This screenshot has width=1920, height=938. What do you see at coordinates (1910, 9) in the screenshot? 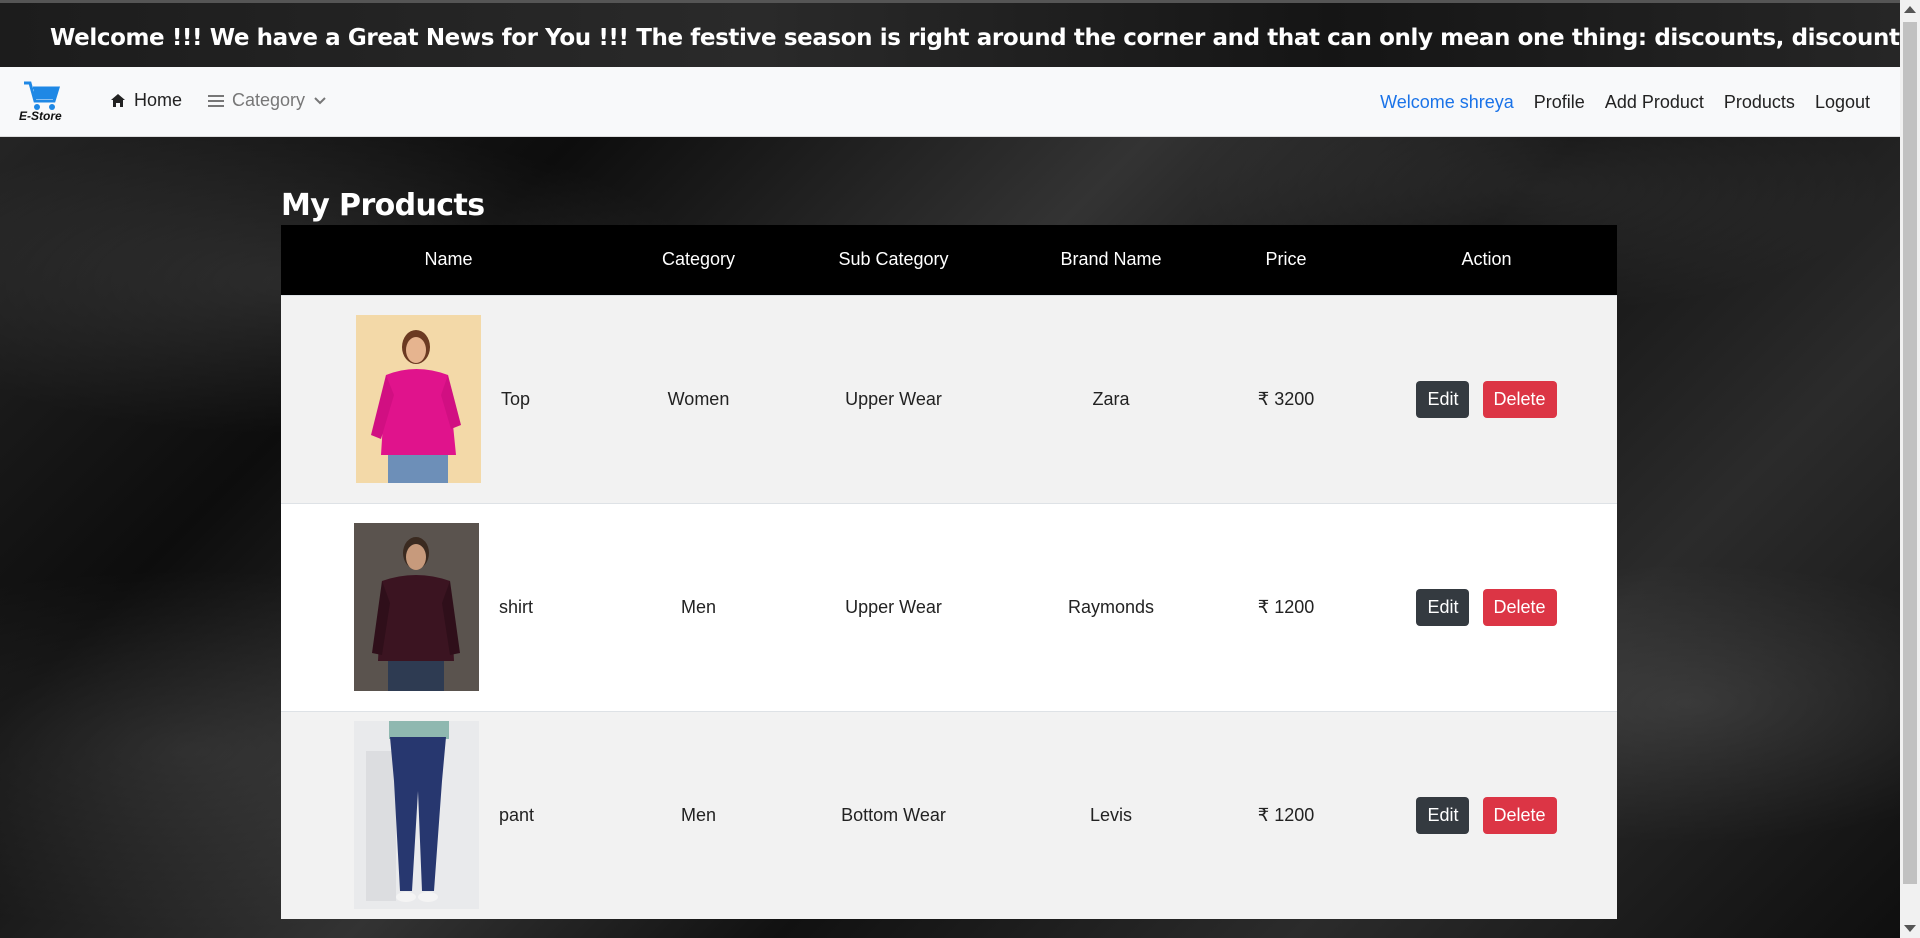
I see `scroll-up-icon` at bounding box center [1910, 9].